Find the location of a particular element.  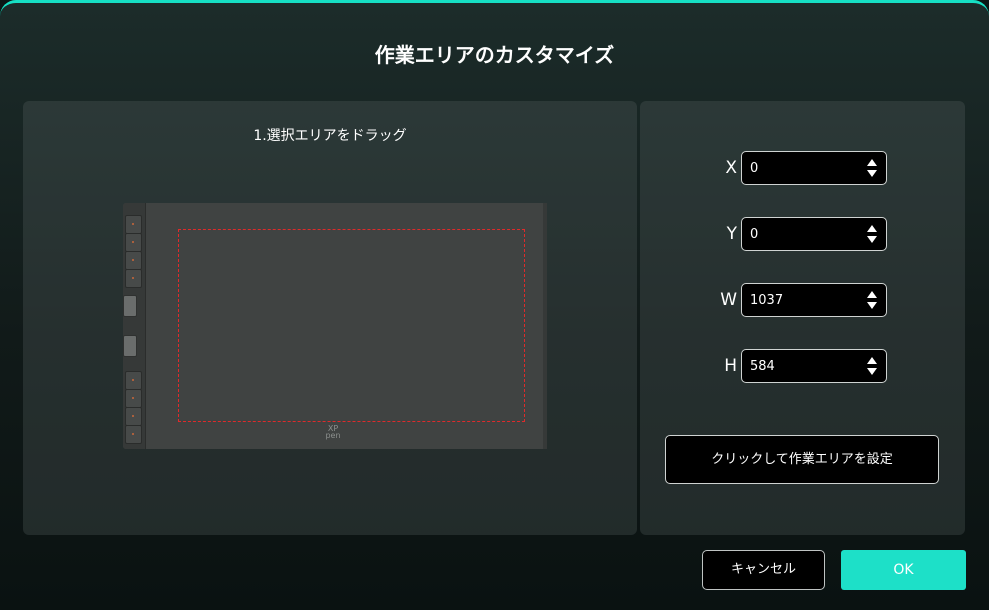

x-label: X is located at coordinates (731, 168).